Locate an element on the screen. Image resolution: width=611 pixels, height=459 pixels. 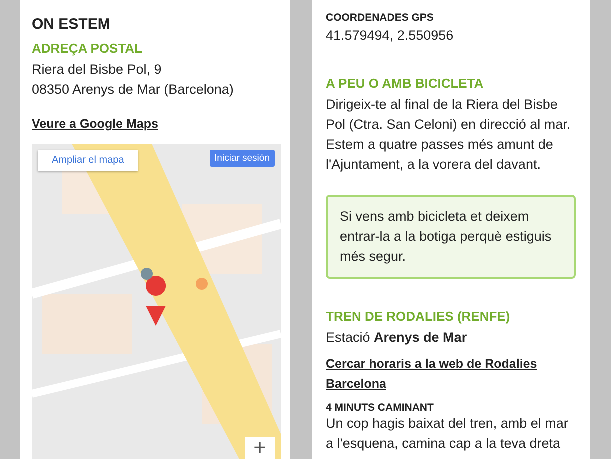
directions-text: Dirigeix-te al final de la Riera del Bisbe Pol (Ctra. San Celoni) en direcció al mar. Estem a quatre passes més amunt de l'Ajuntament, a la vorera del davant. is located at coordinates (449, 135).